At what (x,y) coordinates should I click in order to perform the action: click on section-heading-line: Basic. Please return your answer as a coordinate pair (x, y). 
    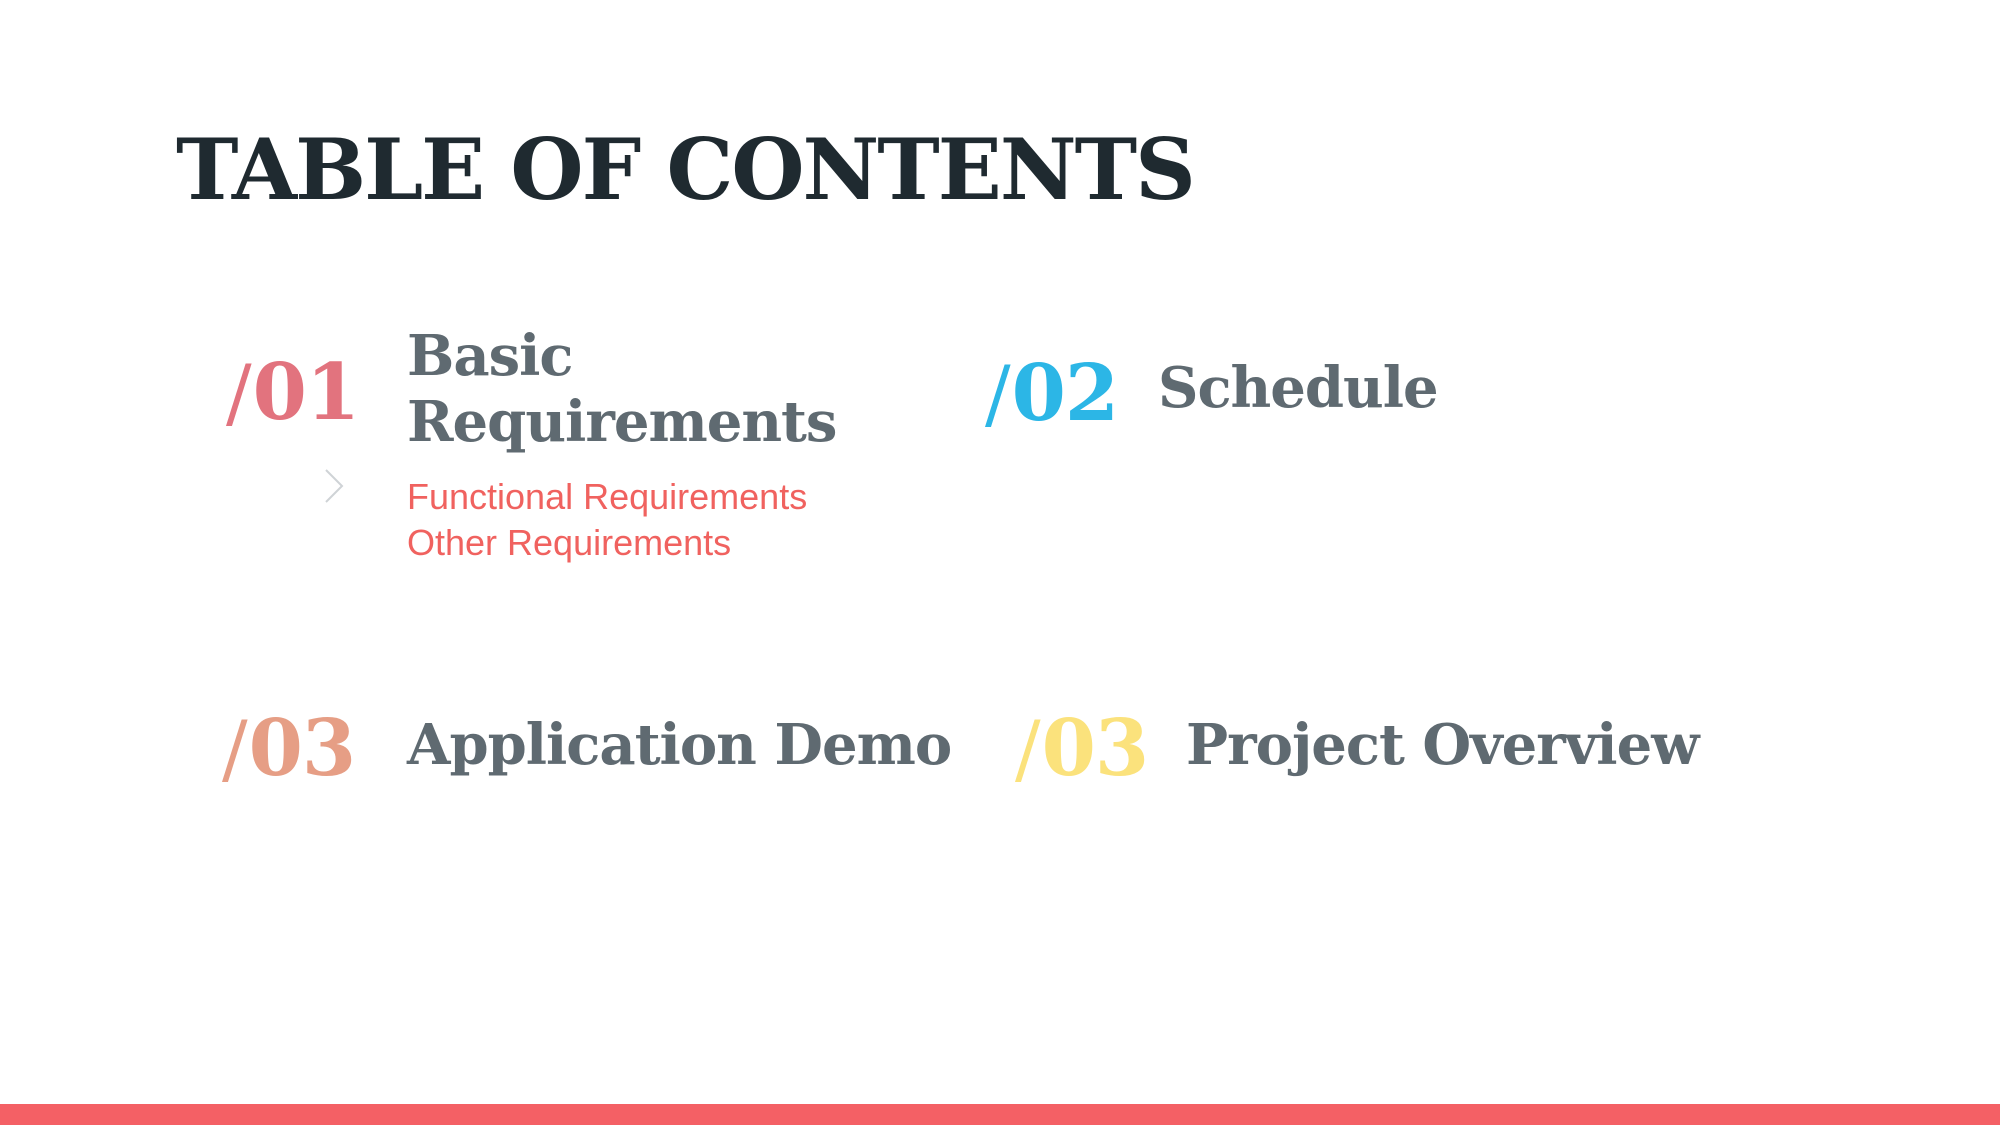
    Looking at the image, I should click on (490, 356).